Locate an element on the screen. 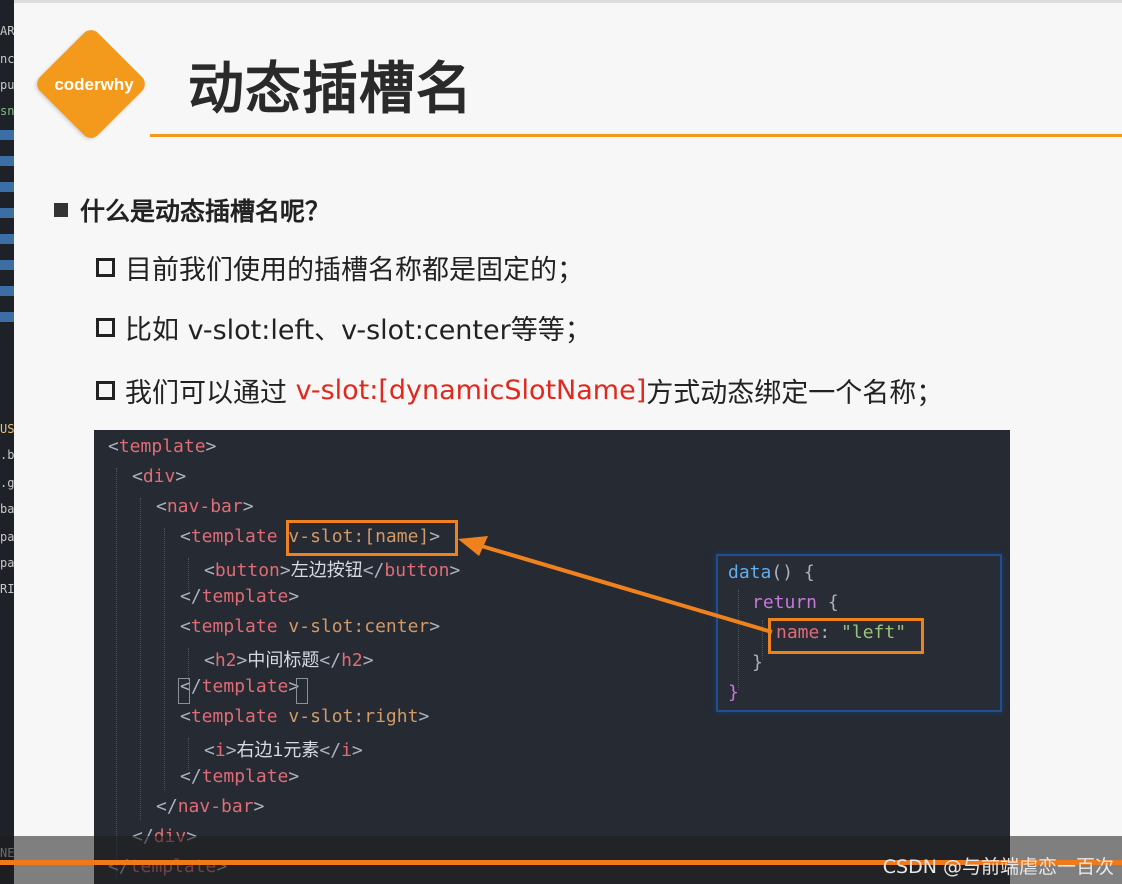 The height and width of the screenshot is (884, 1122). arrow-line is located at coordinates (625, 588).